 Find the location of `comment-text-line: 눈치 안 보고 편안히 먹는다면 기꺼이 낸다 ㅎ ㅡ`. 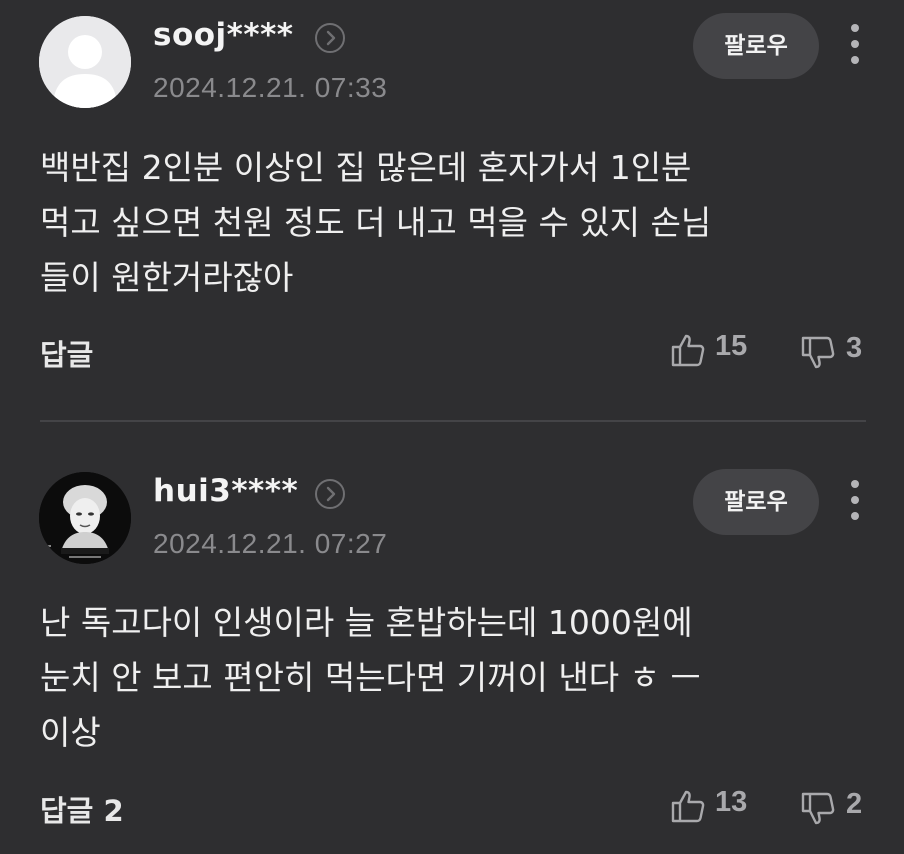

comment-text-line: 눈치 안 보고 편안히 먹는다면 기꺼이 낸다 ㅎ ㅡ is located at coordinates (370, 677).